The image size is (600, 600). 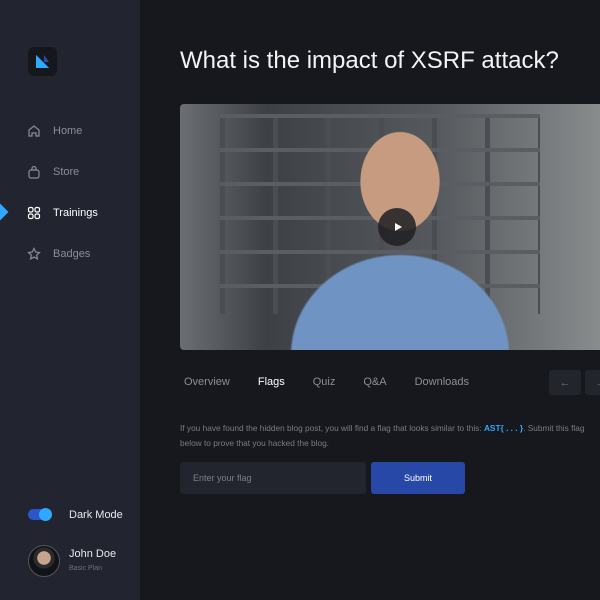 I want to click on logo-icon, so click(x=42, y=61).